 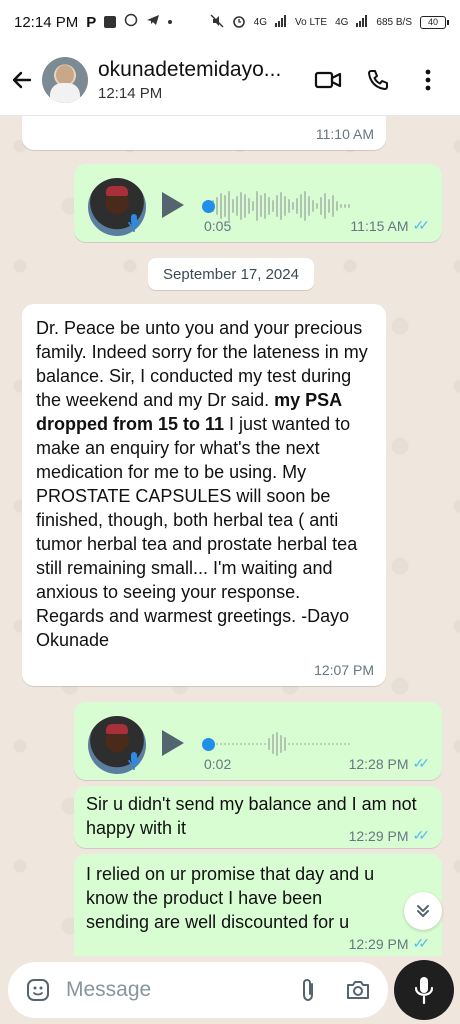 What do you see at coordinates (394, 22) in the screenshot?
I see `net-speed: 685 B/S` at bounding box center [394, 22].